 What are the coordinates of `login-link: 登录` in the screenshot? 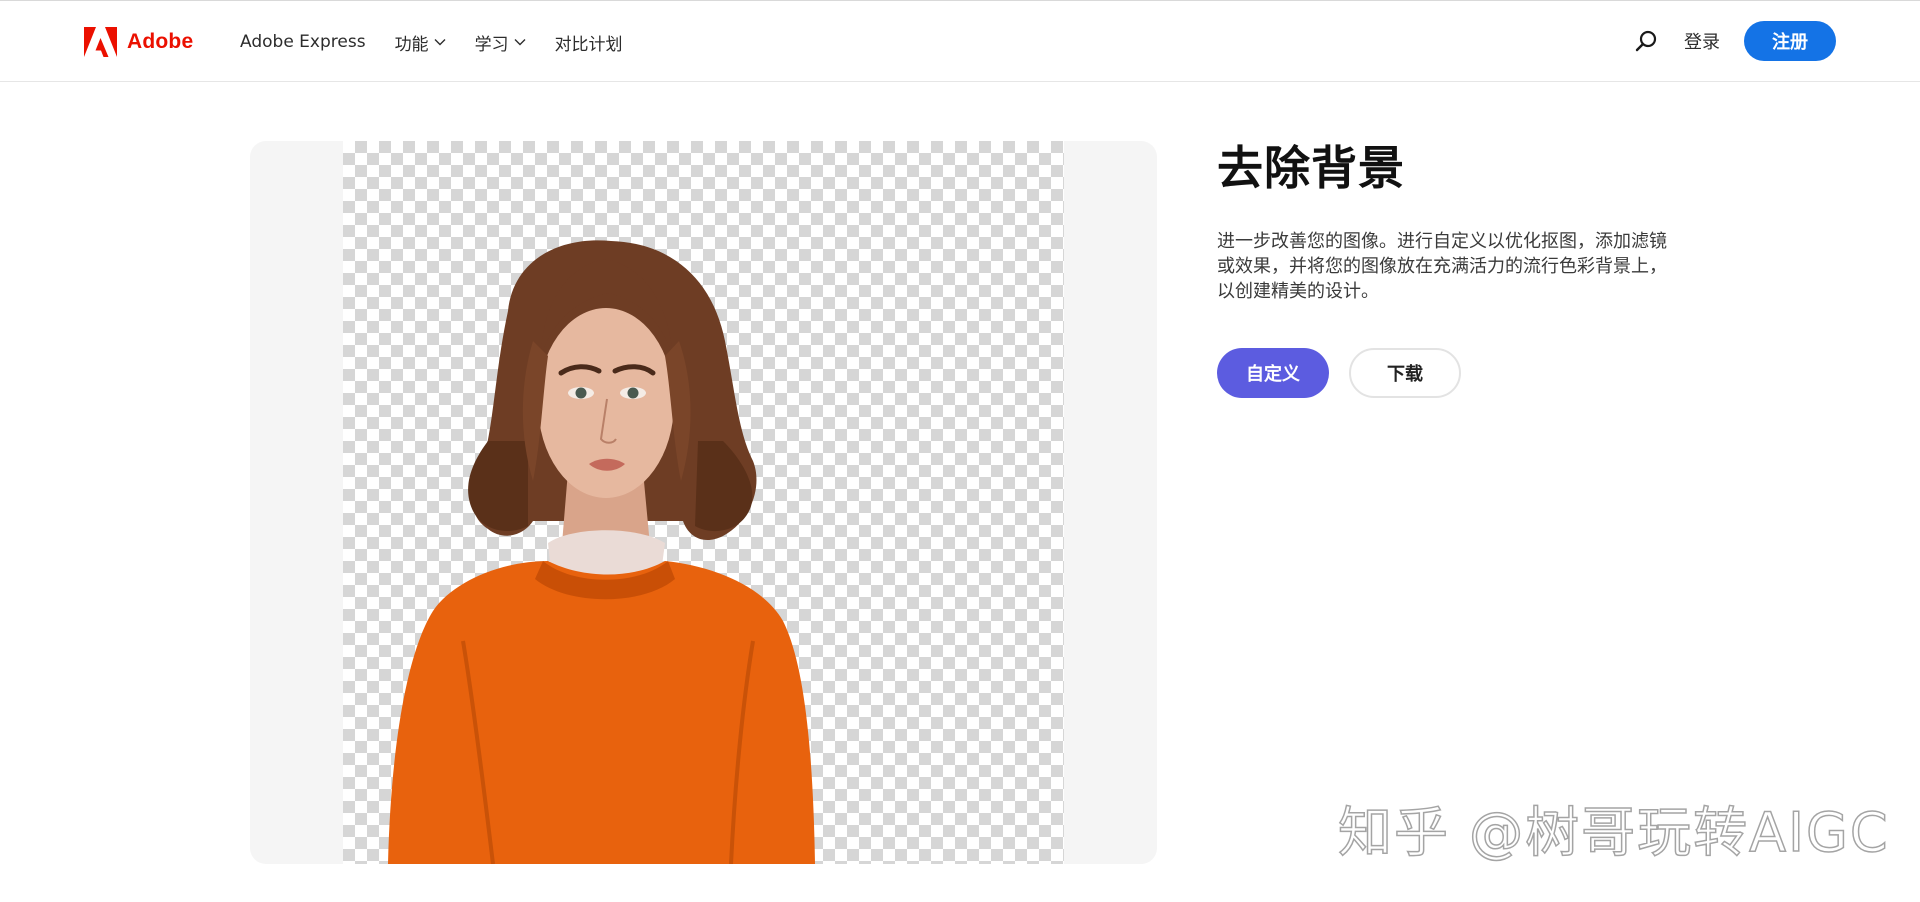 It's located at (1702, 41).